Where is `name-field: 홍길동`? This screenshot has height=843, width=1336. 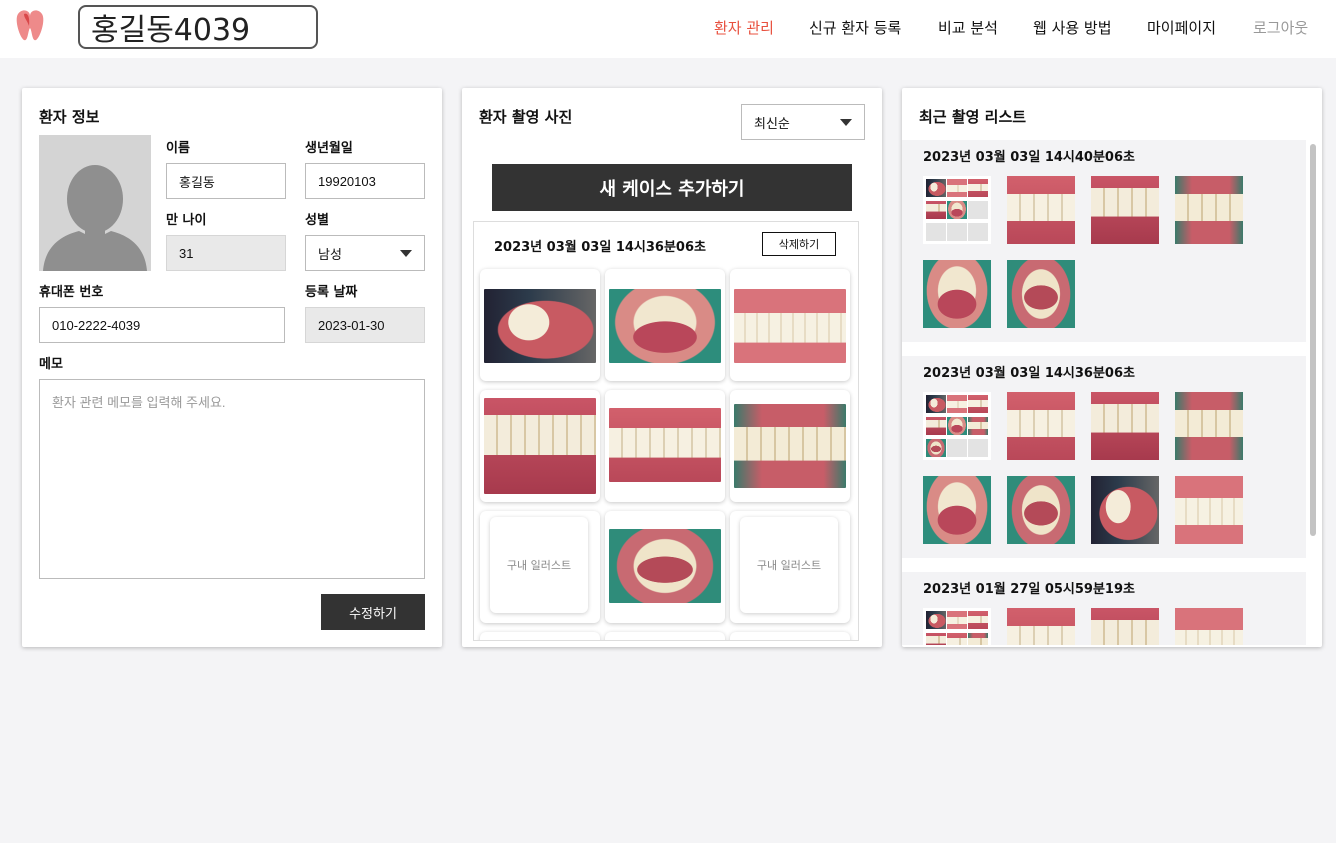
name-field: 홍길동 is located at coordinates (226, 181).